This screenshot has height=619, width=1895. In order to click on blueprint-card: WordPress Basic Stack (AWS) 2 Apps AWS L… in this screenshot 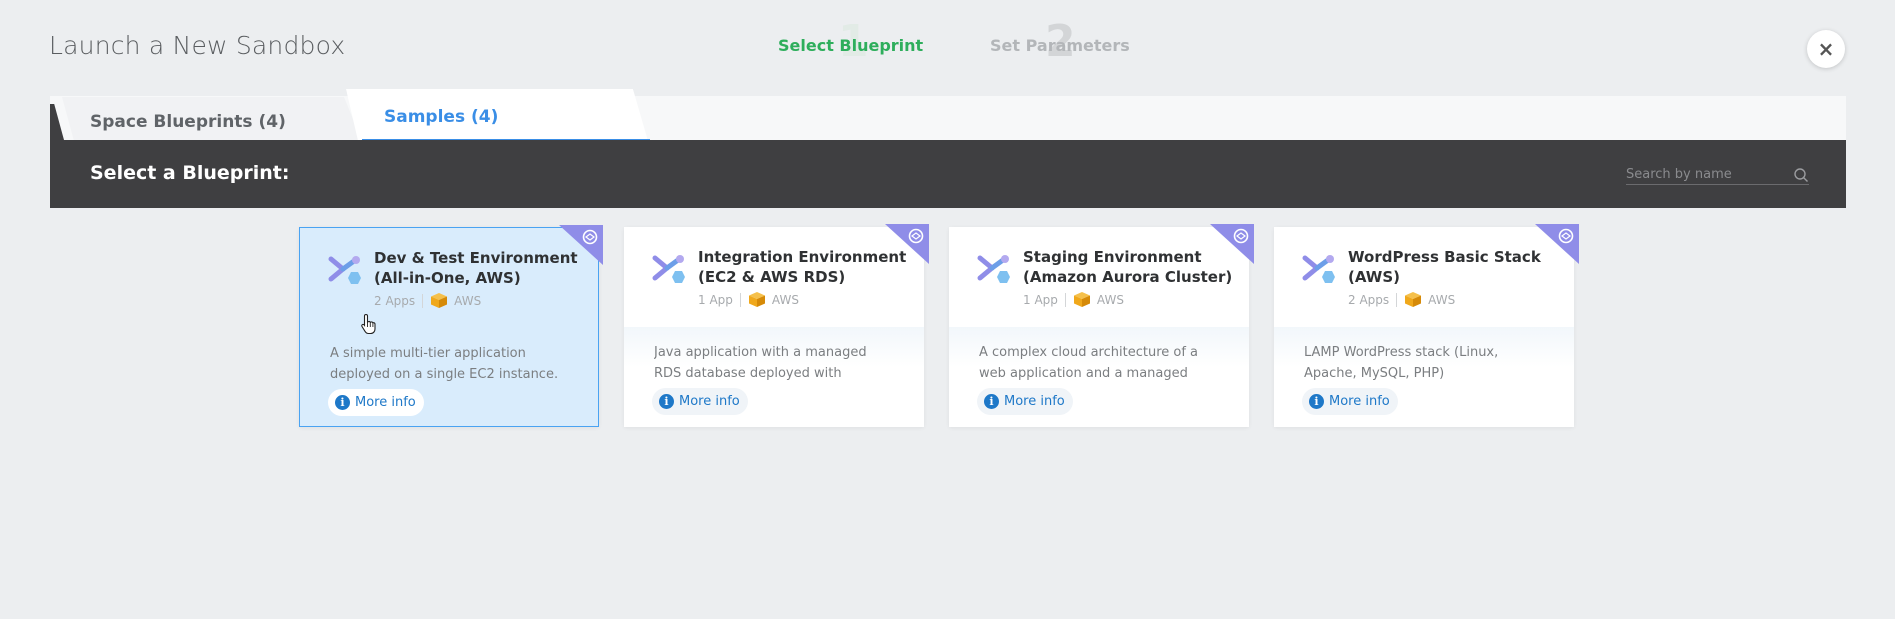, I will do `click(1426, 325)`.